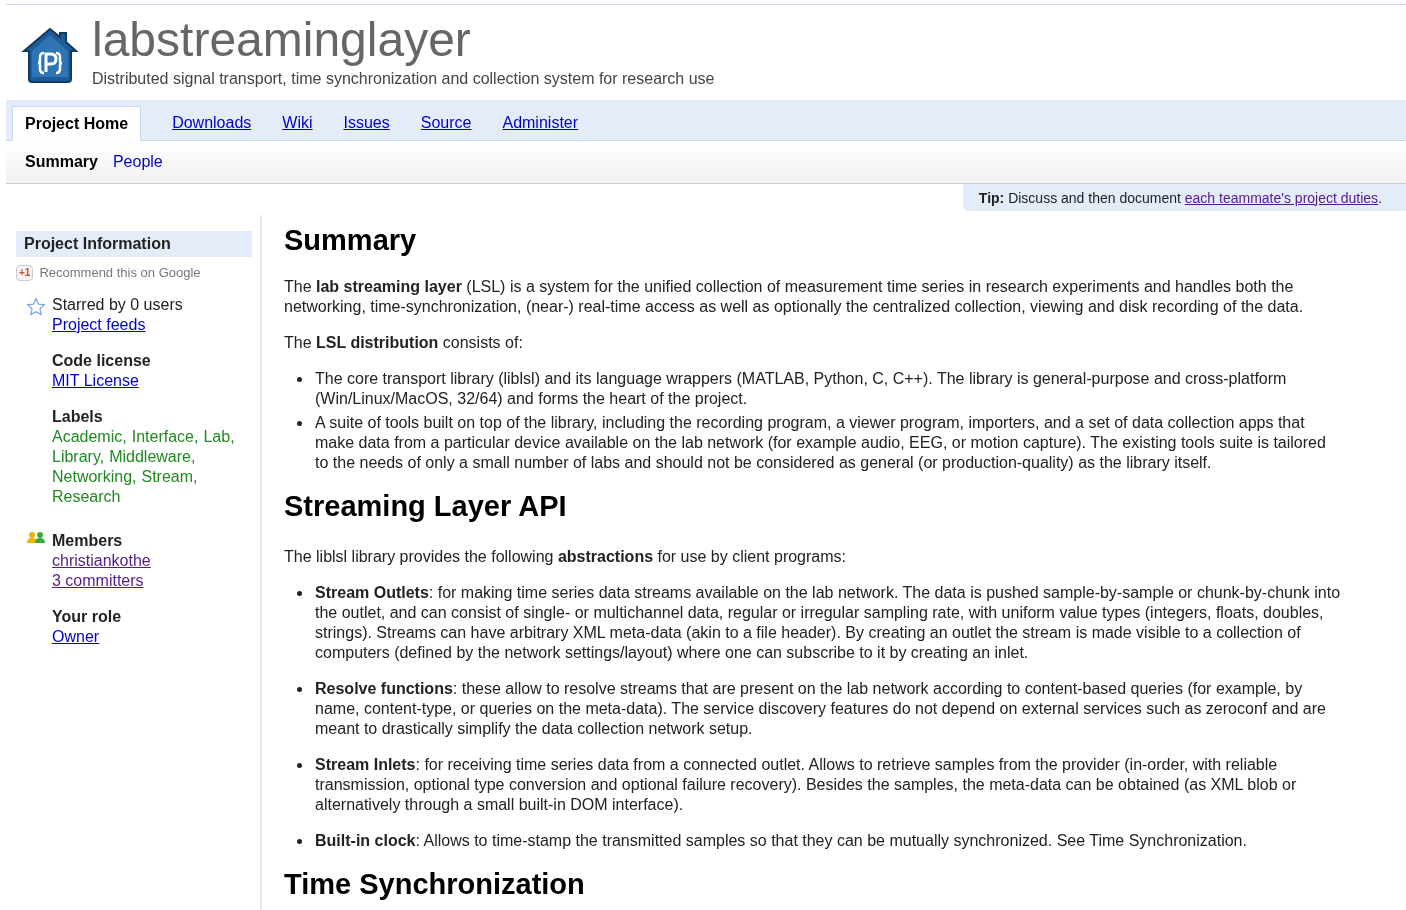 The height and width of the screenshot is (910, 1406). I want to click on list-item-text: Resolve functions: these allow to resolve streams that are present on the lab network according to content-based queries (for example, by name, content-type, or queries on the meta-data). The service discovery features do not depend on external services such as zeroconf and are meant to drastically simplify the data collection network setup., so click(821, 709).